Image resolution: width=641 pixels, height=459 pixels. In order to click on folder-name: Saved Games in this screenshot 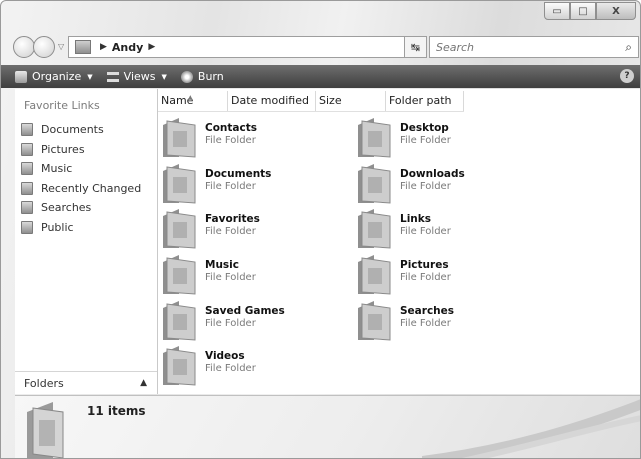, I will do `click(245, 311)`.